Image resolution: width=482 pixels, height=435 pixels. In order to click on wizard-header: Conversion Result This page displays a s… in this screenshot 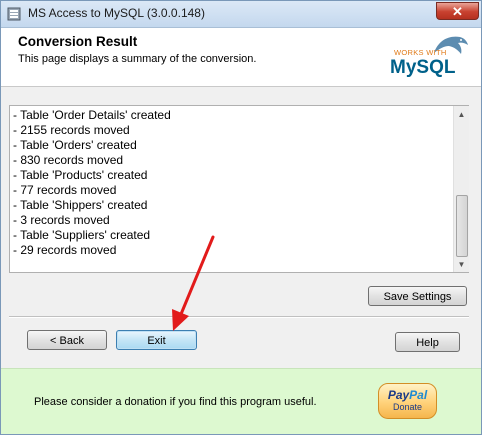, I will do `click(241, 57)`.